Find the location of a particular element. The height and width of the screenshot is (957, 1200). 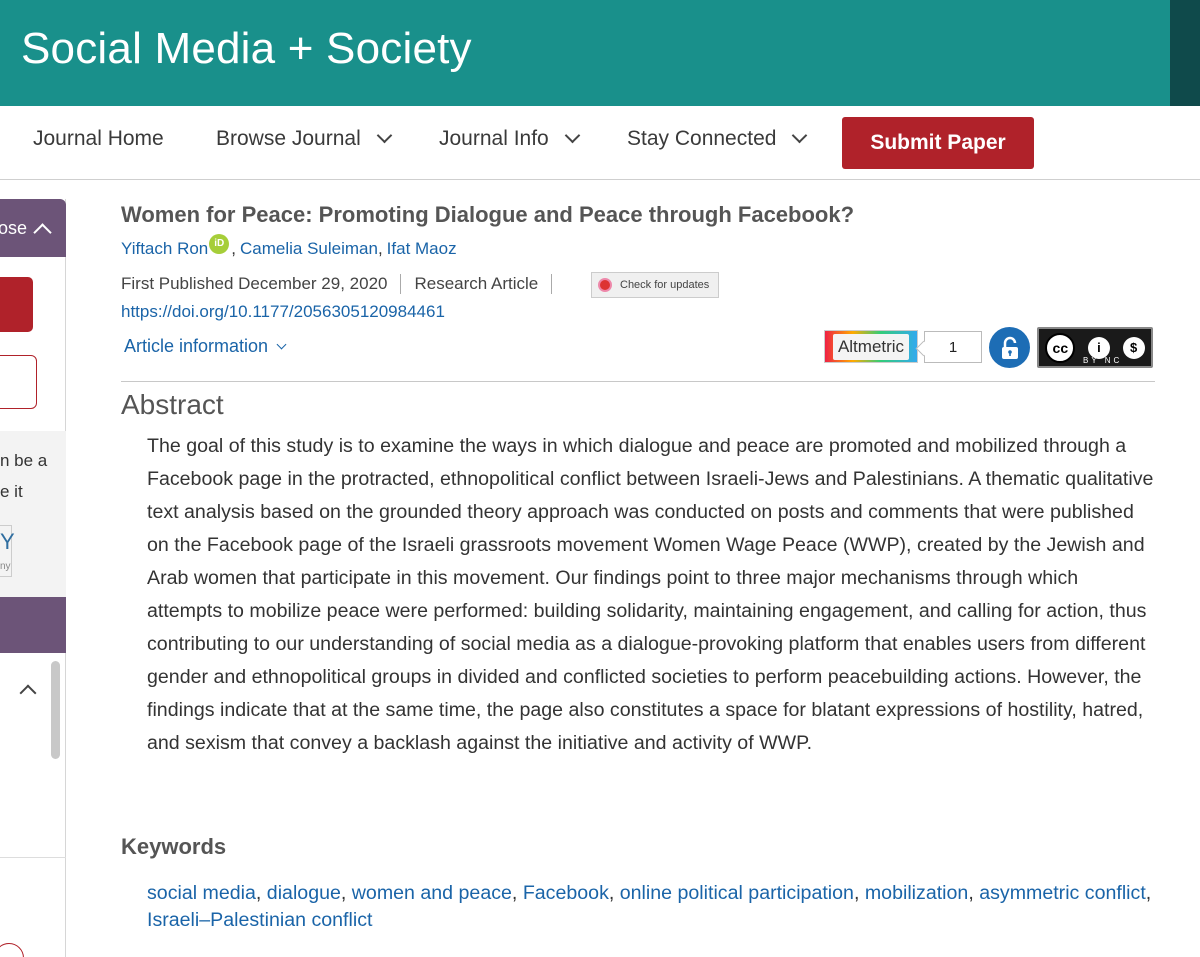

nav-journal-info: Journal Info is located at coordinates (510, 139).